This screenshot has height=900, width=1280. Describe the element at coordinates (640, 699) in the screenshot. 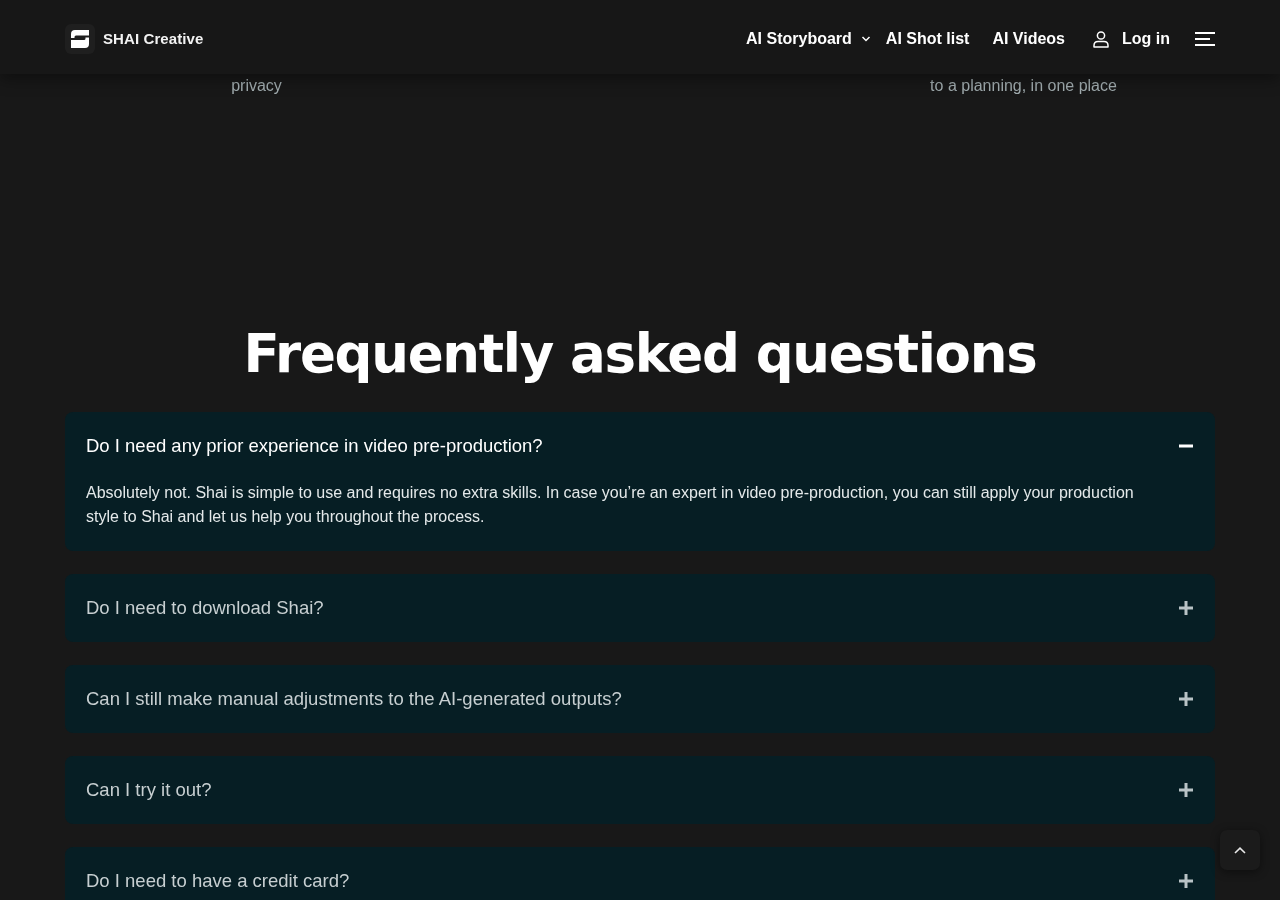

I see `faq-question: Can I still make manual adjustments to the AI-generated outputs?` at that location.